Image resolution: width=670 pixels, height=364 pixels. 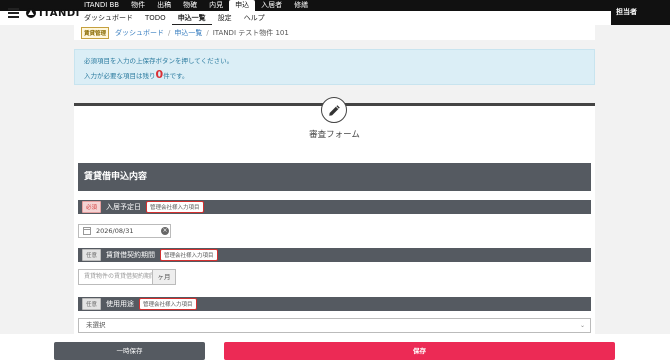 I want to click on field-label: 賃貸借契約期間, so click(x=131, y=255).